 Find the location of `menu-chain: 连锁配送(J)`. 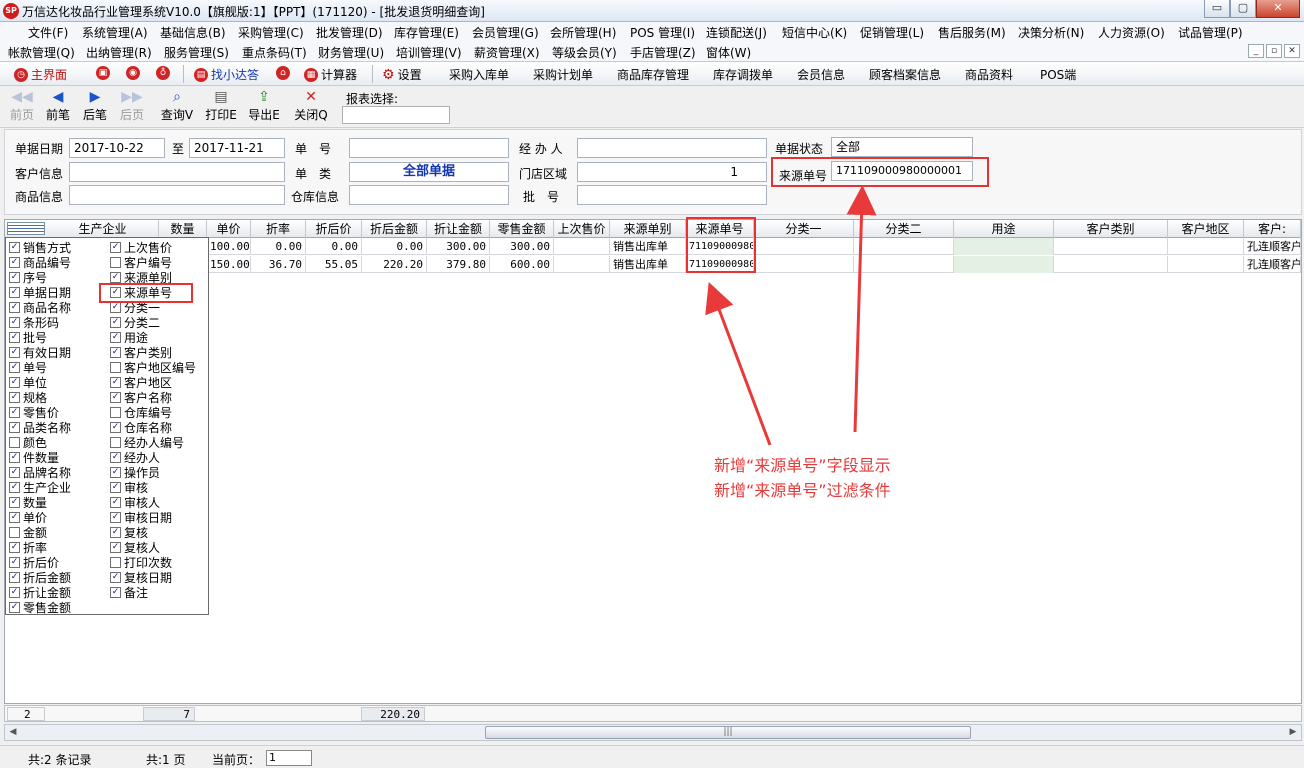

menu-chain: 连锁配送(J) is located at coordinates (736, 32).